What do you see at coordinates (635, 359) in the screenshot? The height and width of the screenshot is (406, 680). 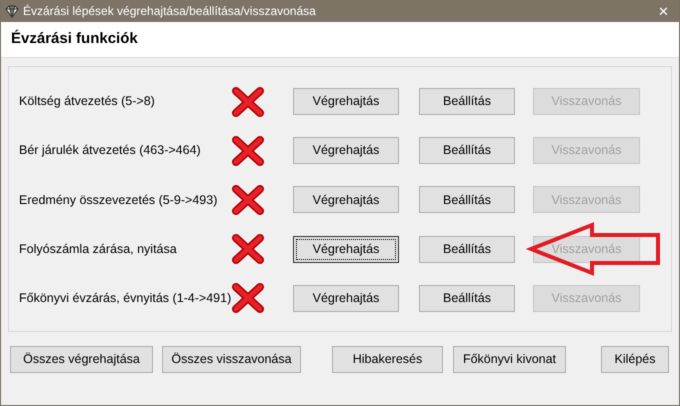 I see `exit-button: Kilépés` at bounding box center [635, 359].